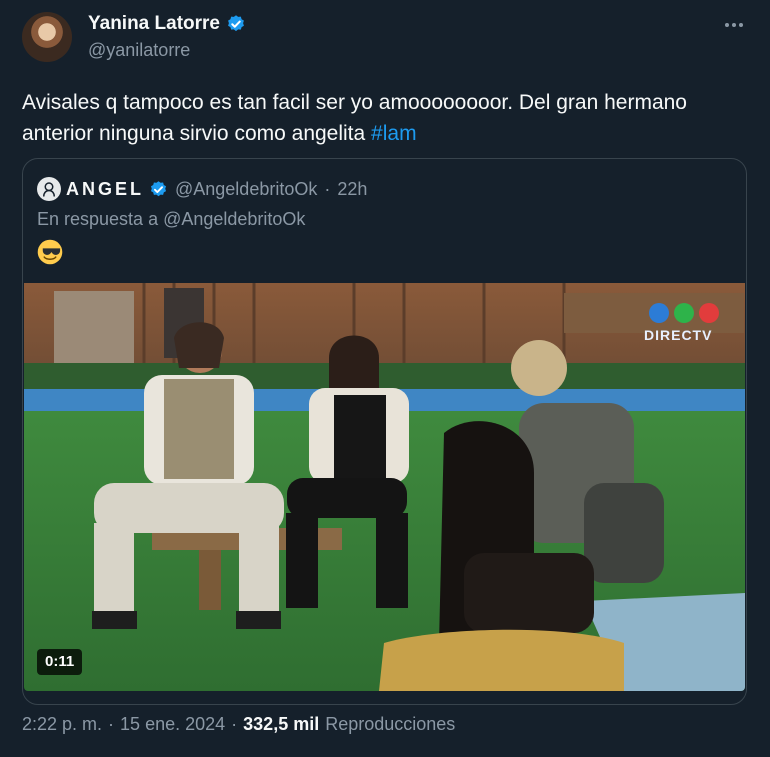 Image resolution: width=770 pixels, height=757 pixels. I want to click on tweet-date: 15 ene. 2024, so click(172, 724).